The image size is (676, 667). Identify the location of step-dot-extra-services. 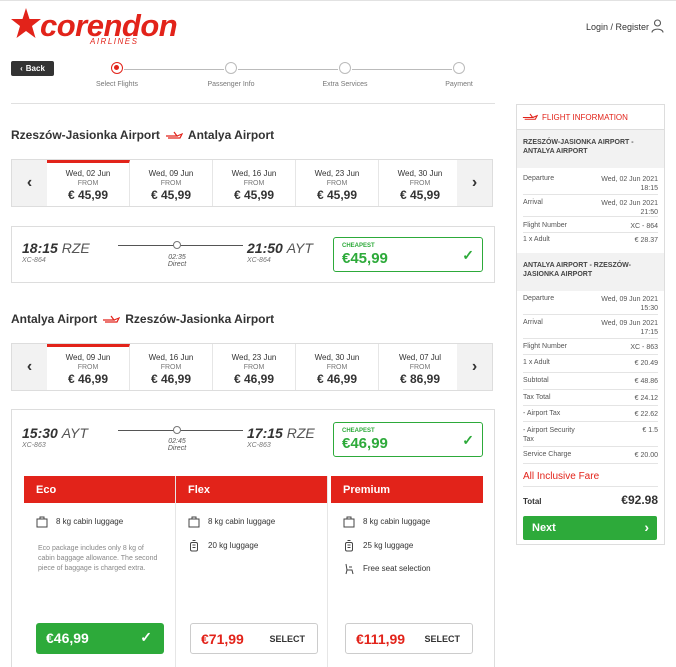
(345, 68).